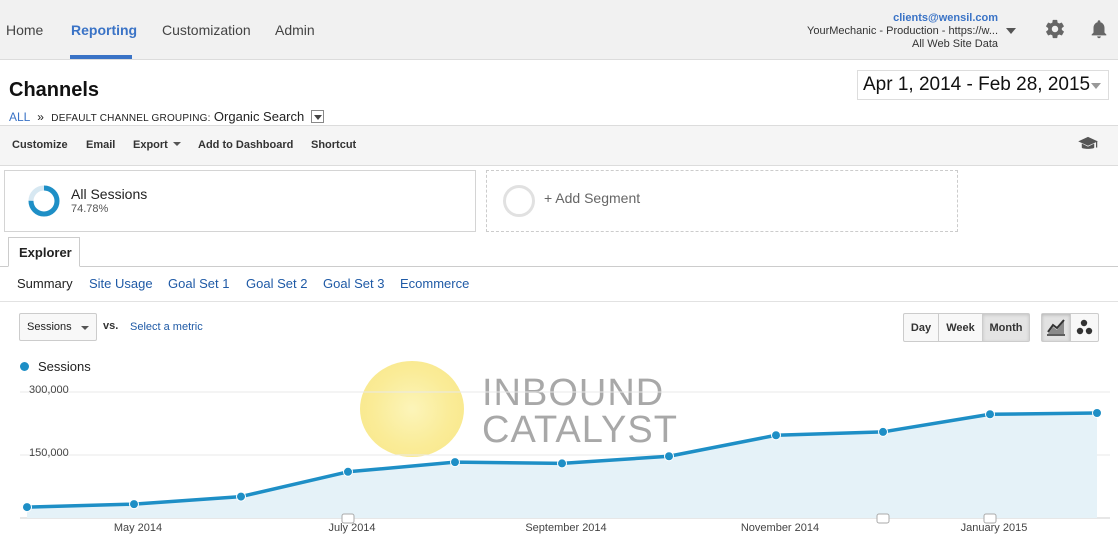 The width and height of the screenshot is (1118, 538). Describe the element at coordinates (104, 30) in the screenshot. I see `nav-tab-reporting: Reporting` at that location.